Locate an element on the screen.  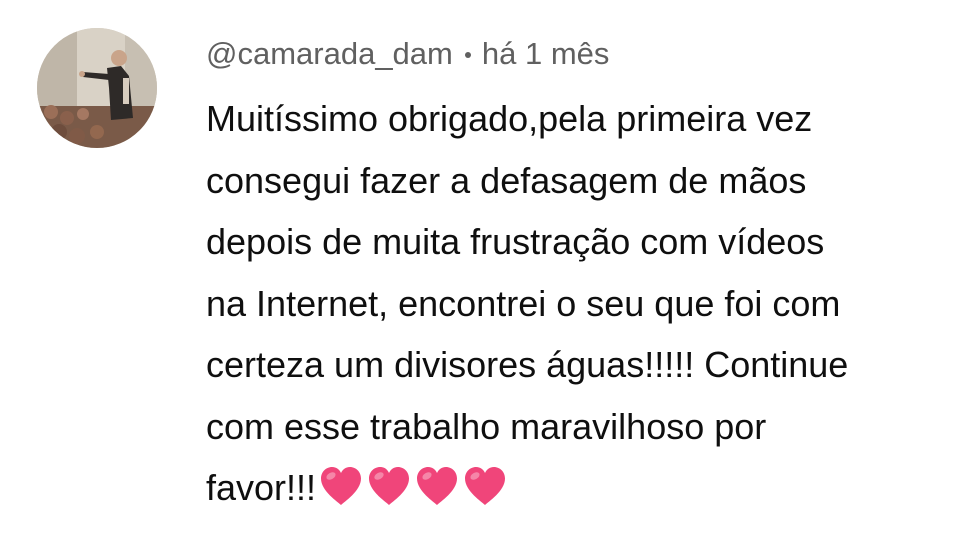
comment-line: depois de muita frustração com vídeos is located at coordinates (515, 241).